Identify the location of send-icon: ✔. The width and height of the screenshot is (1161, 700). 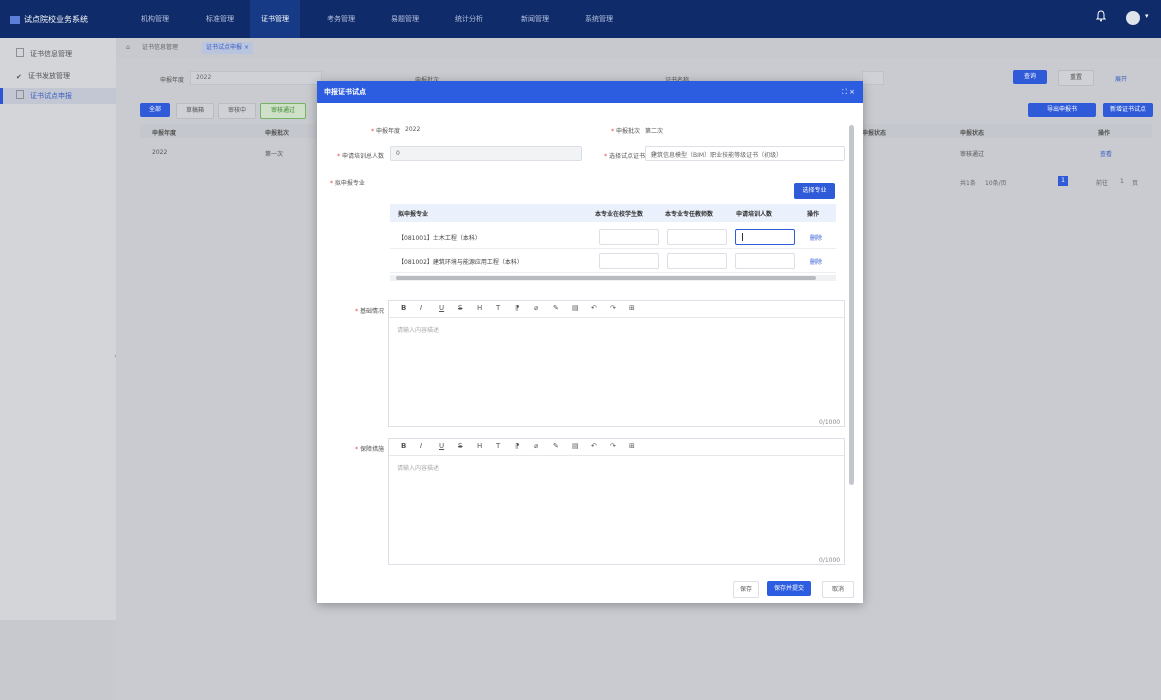
(19, 77).